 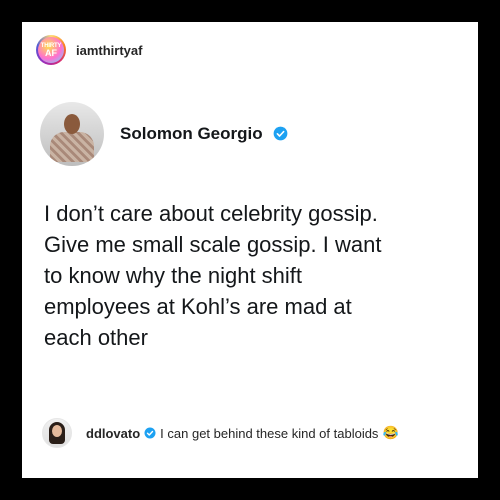 I want to click on post-header: THIRTY AF iamthirtyaf, so click(x=86, y=50).